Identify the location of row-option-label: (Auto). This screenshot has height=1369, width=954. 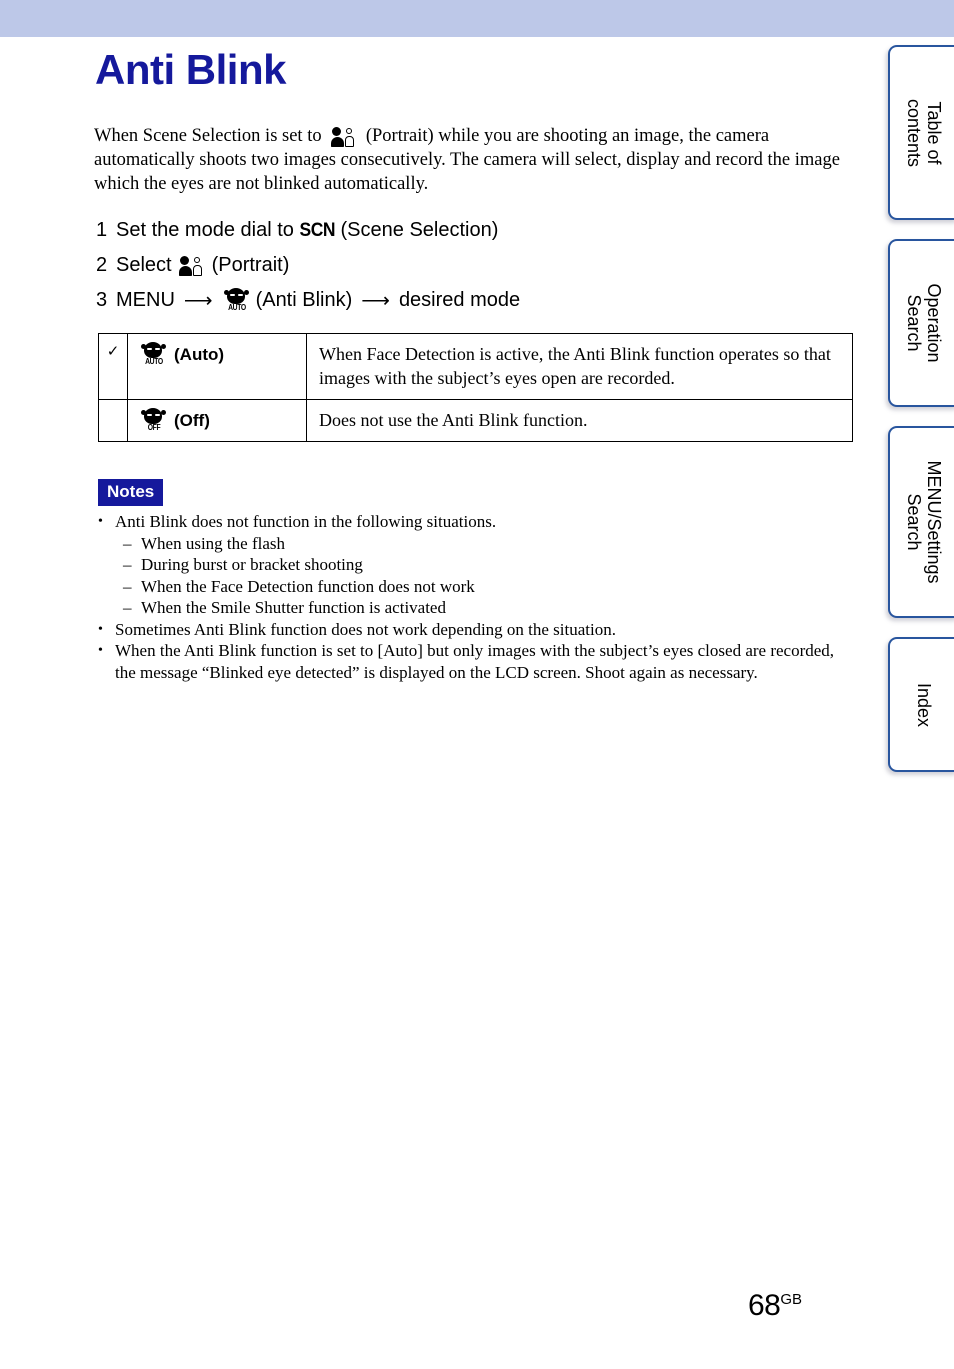
(199, 354).